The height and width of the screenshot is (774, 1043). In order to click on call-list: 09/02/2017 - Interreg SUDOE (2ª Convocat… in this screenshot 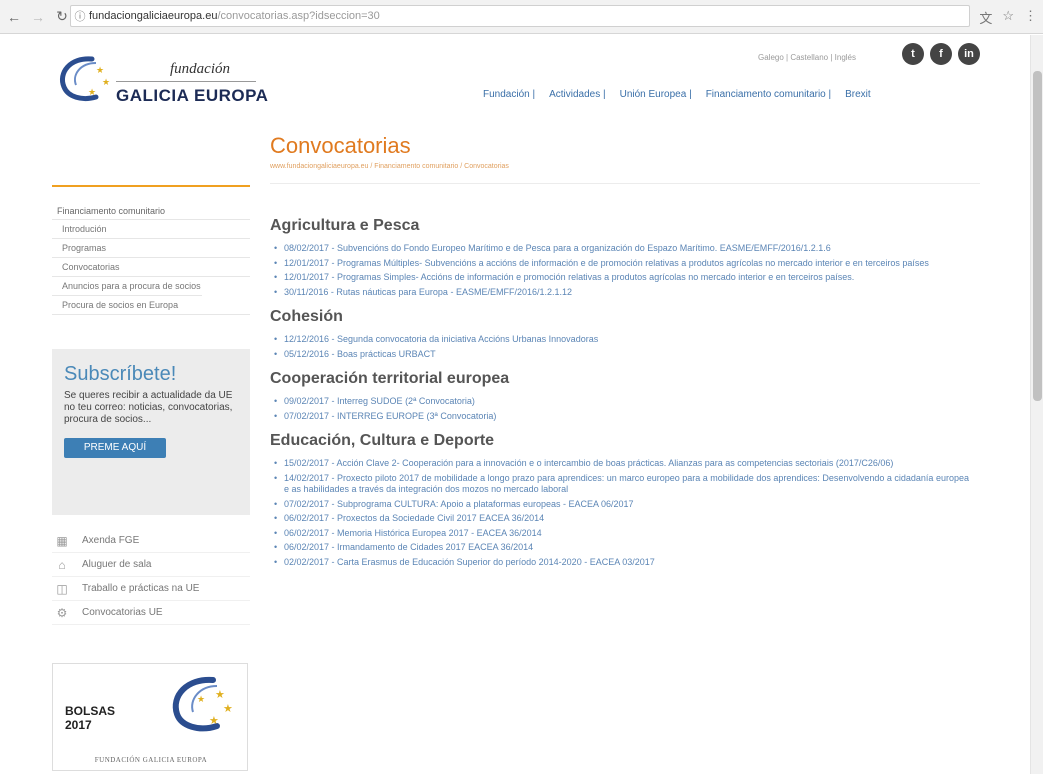, I will do `click(620, 409)`.